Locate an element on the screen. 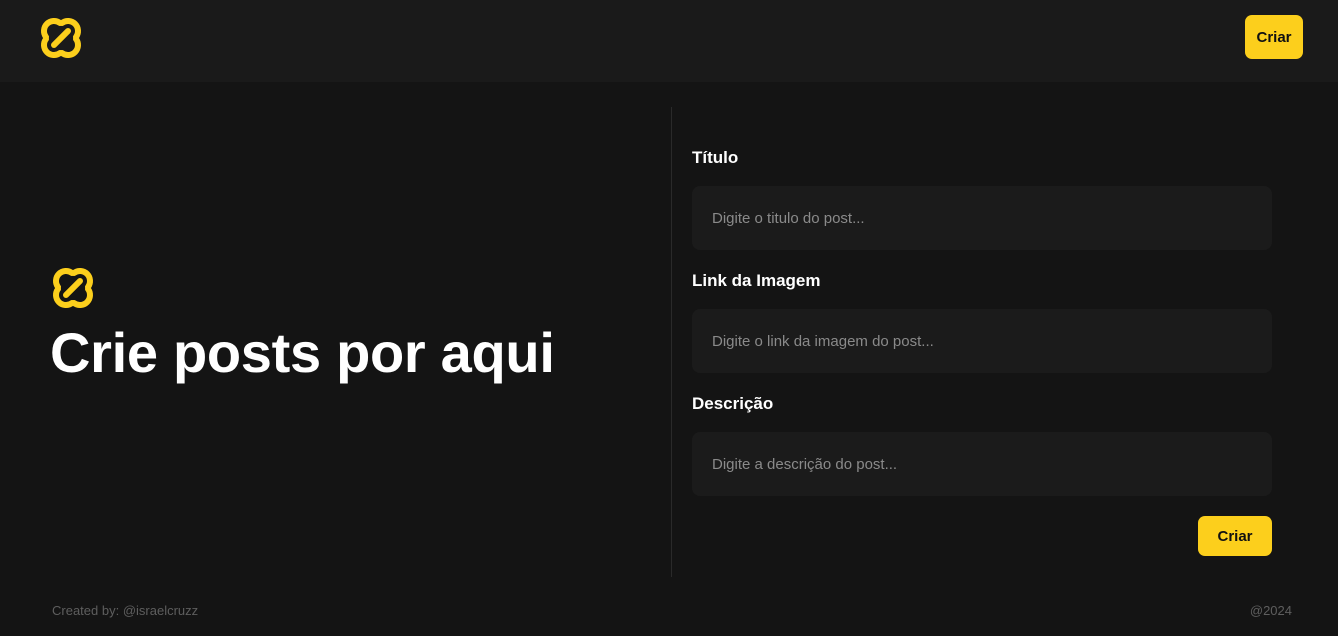 The width and height of the screenshot is (1338, 636). top-header: Criar is located at coordinates (669, 41).